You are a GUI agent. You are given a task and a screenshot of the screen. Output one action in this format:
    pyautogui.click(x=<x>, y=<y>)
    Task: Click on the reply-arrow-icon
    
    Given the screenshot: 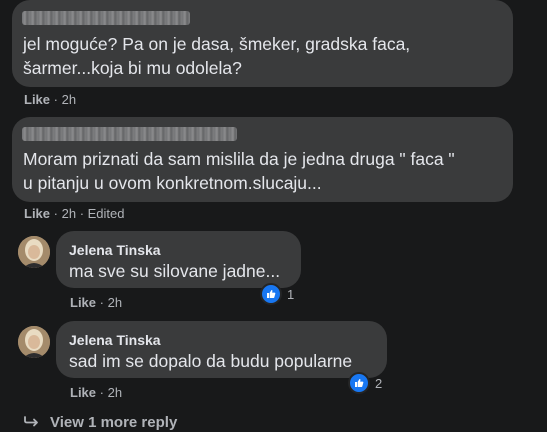 What is the action you would take?
    pyautogui.click(x=32, y=422)
    